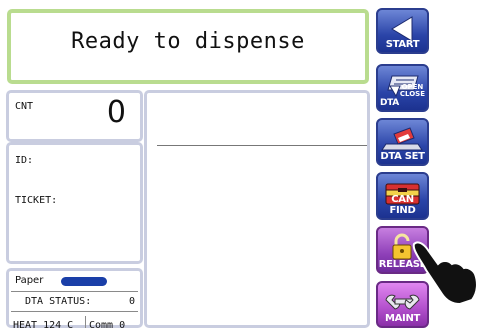 This screenshot has width=481, height=331. Describe the element at coordinates (402, 44) in the screenshot. I see `start-button-label: START` at that location.